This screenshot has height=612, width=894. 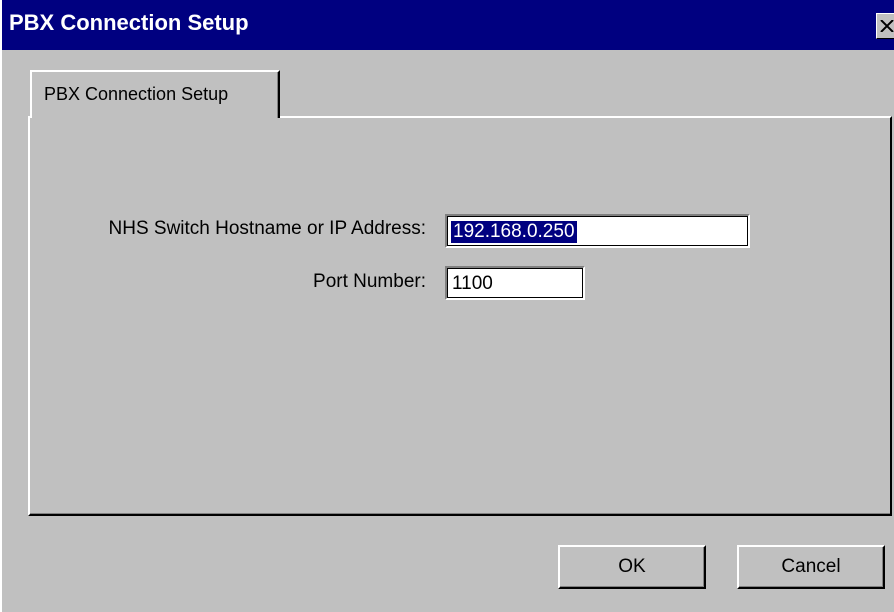 I want to click on window-title: PBX Connection Setup, so click(x=129, y=22).